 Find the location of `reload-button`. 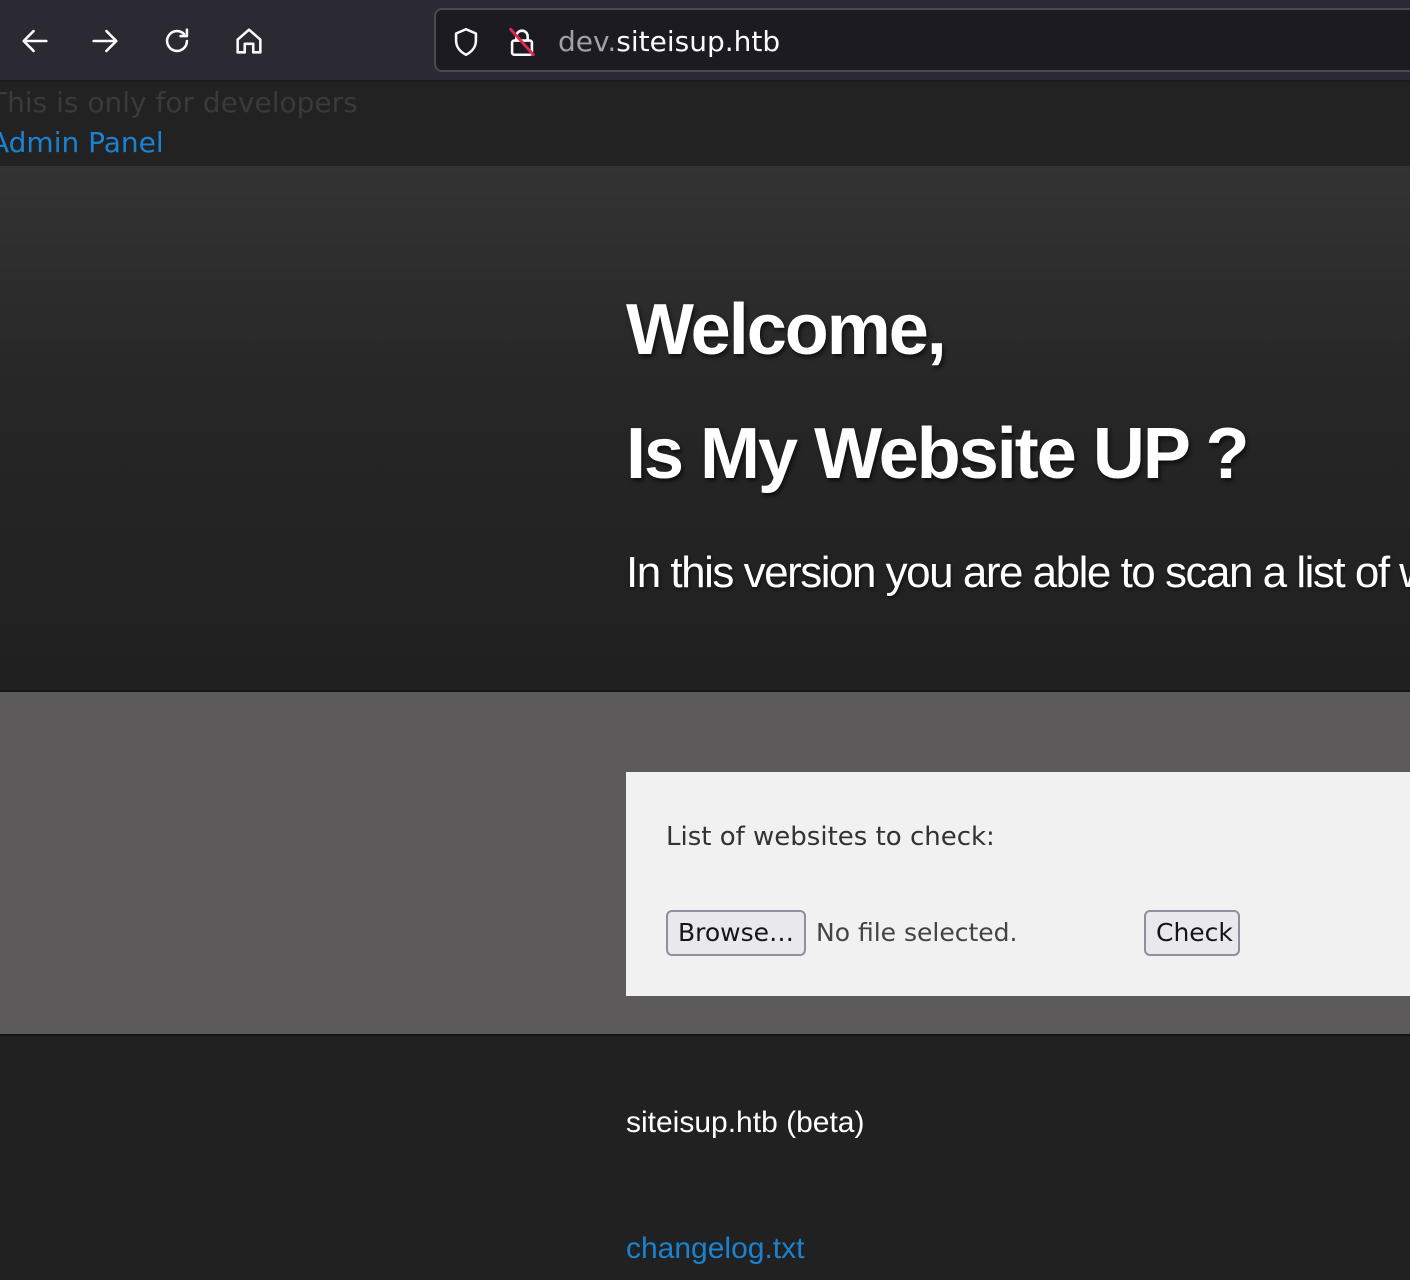

reload-button is located at coordinates (177, 41).